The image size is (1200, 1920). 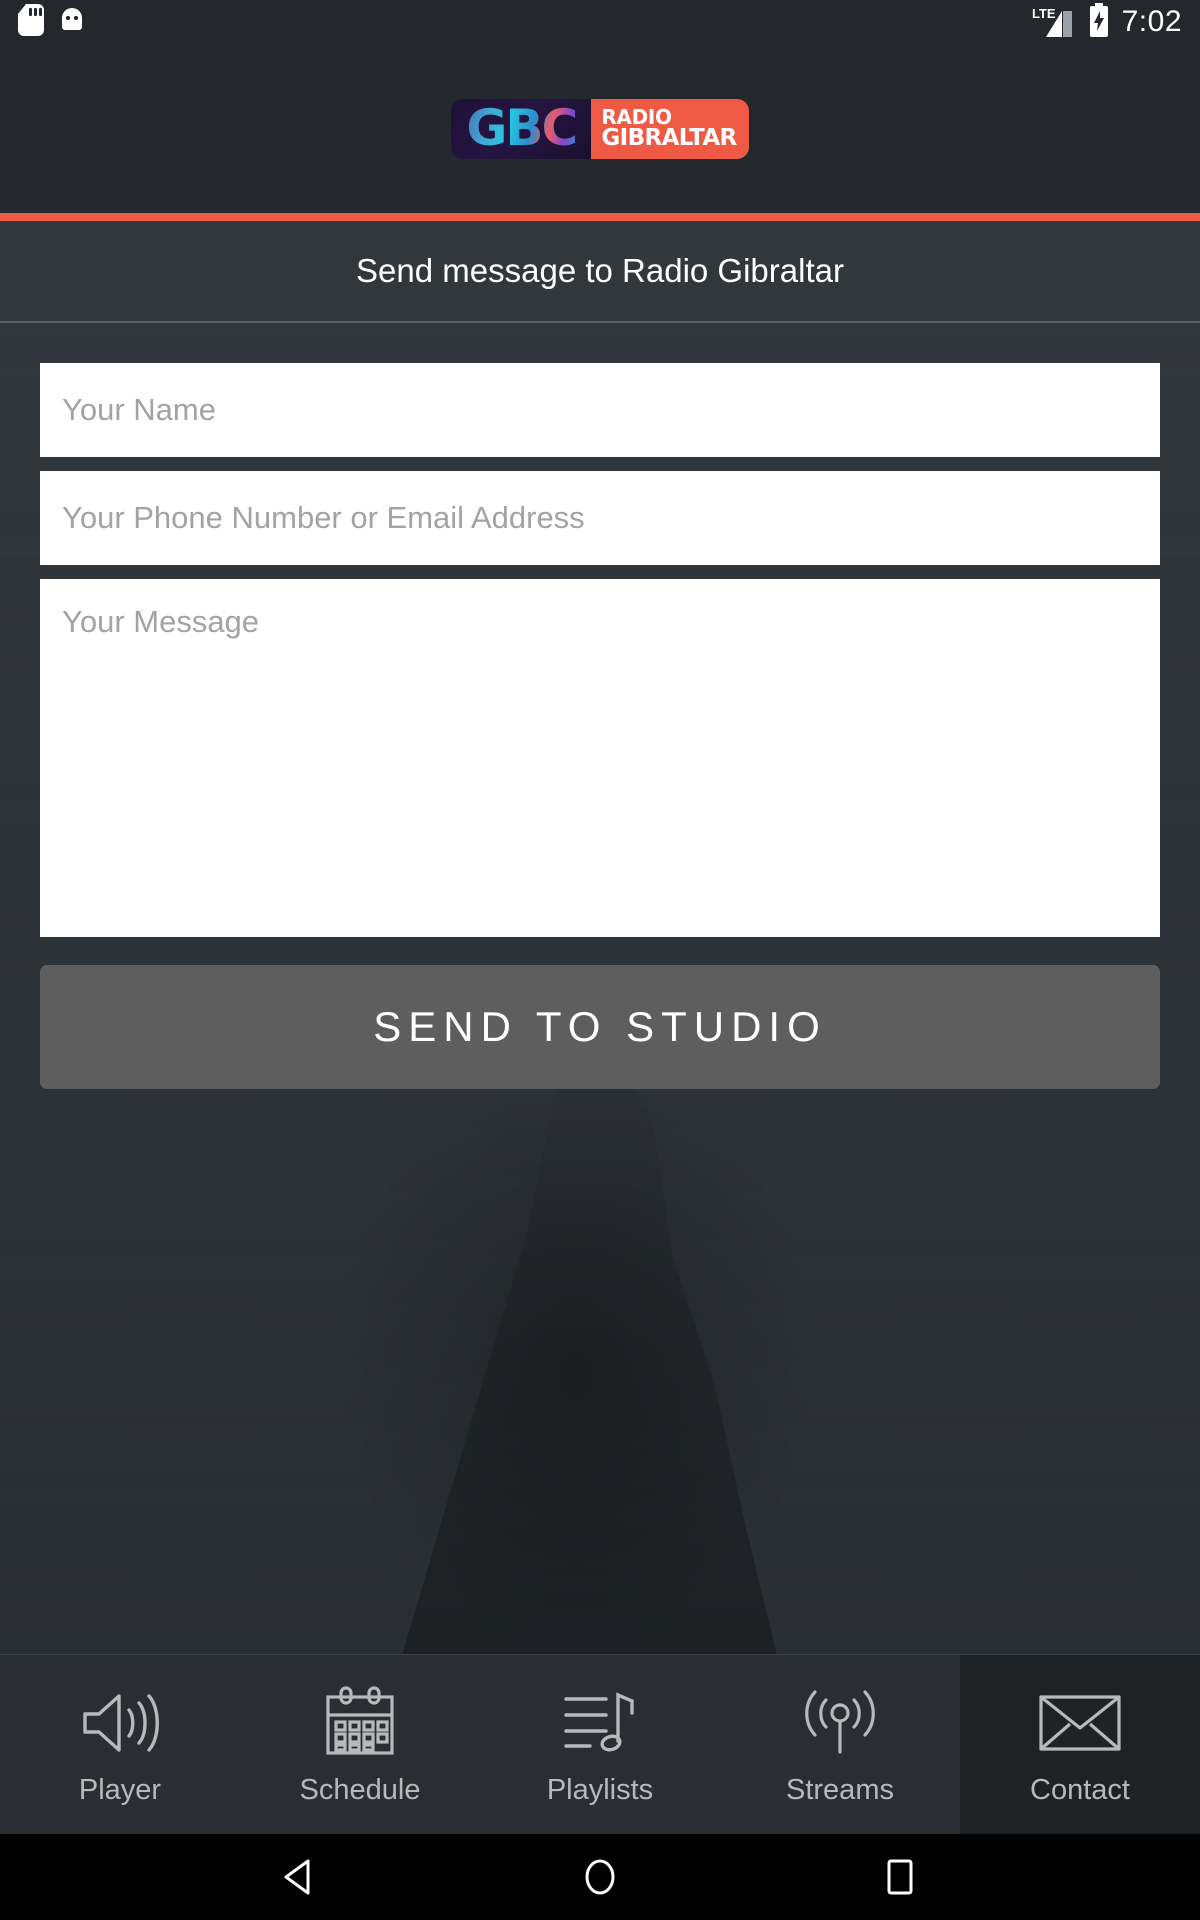 I want to click on tab-label-streams: Streams, so click(x=840, y=1790).